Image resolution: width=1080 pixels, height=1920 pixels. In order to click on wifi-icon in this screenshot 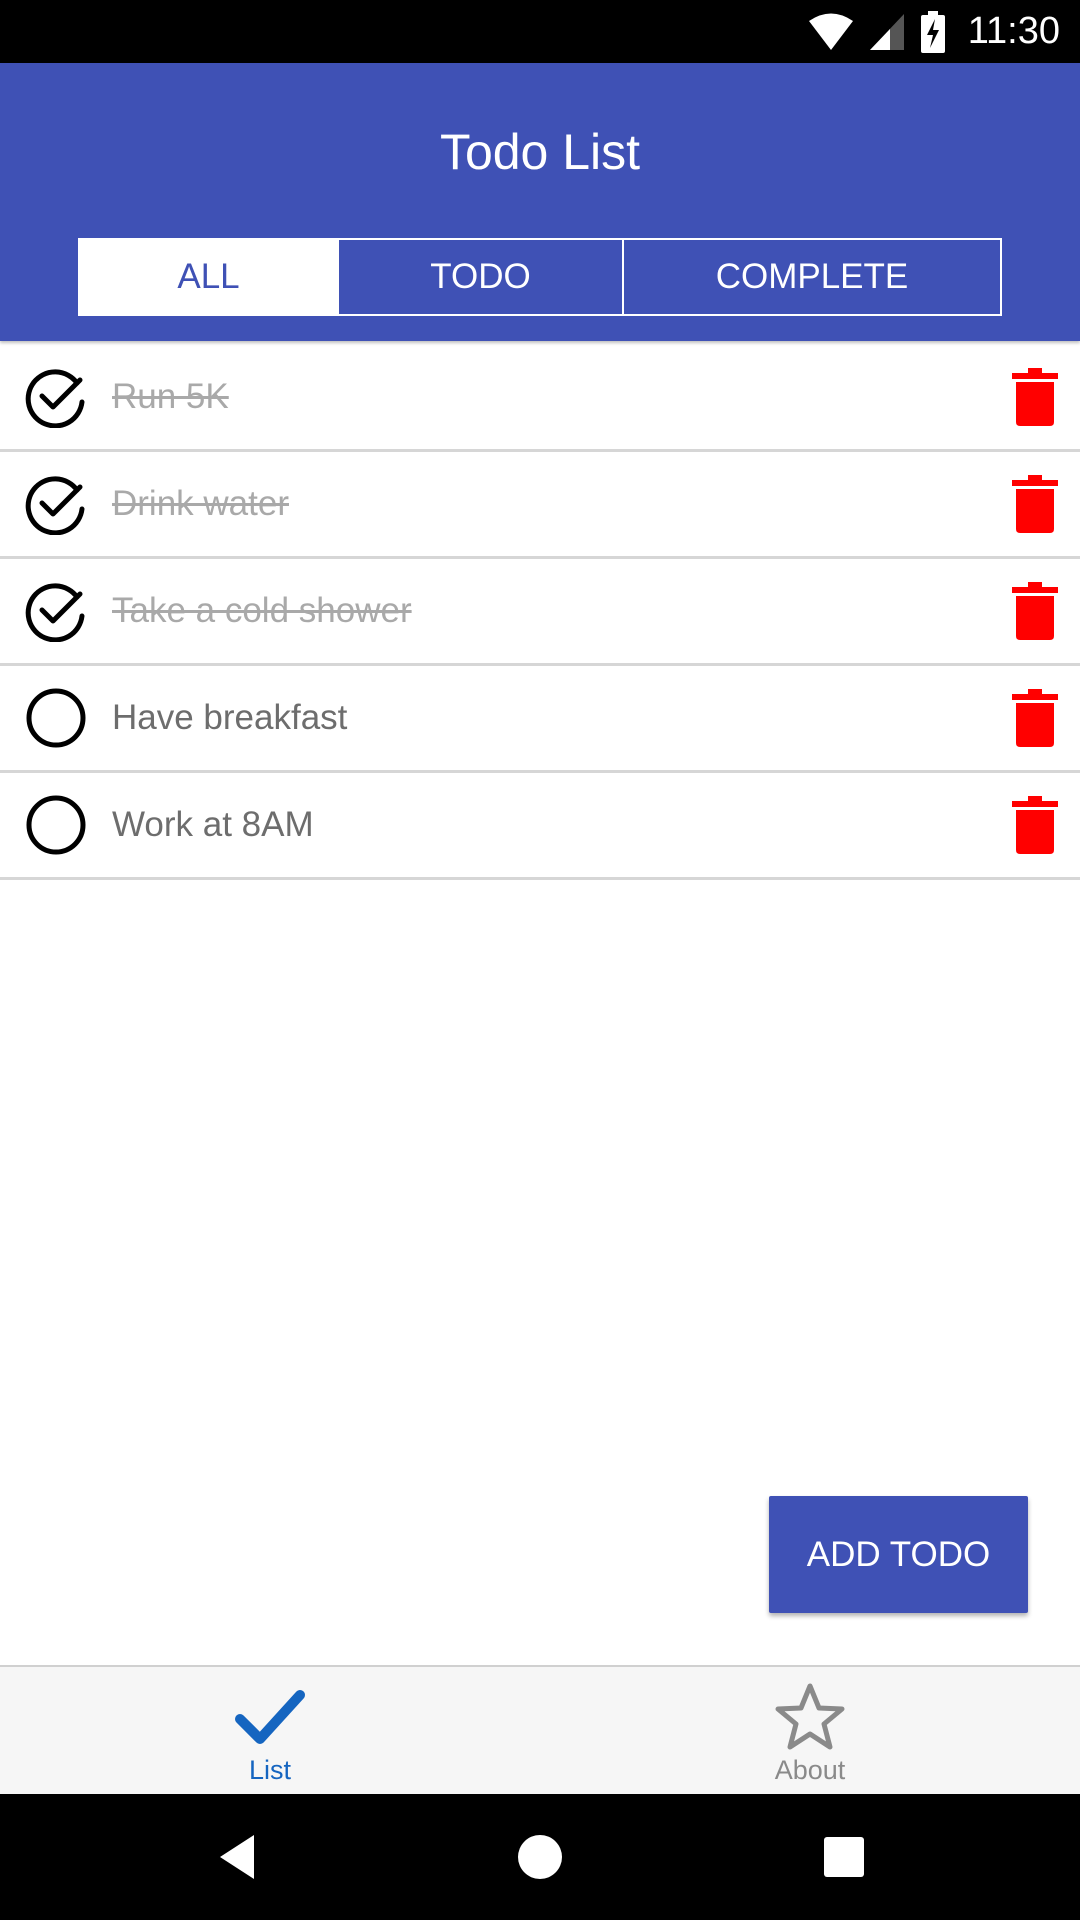, I will do `click(830, 31)`.